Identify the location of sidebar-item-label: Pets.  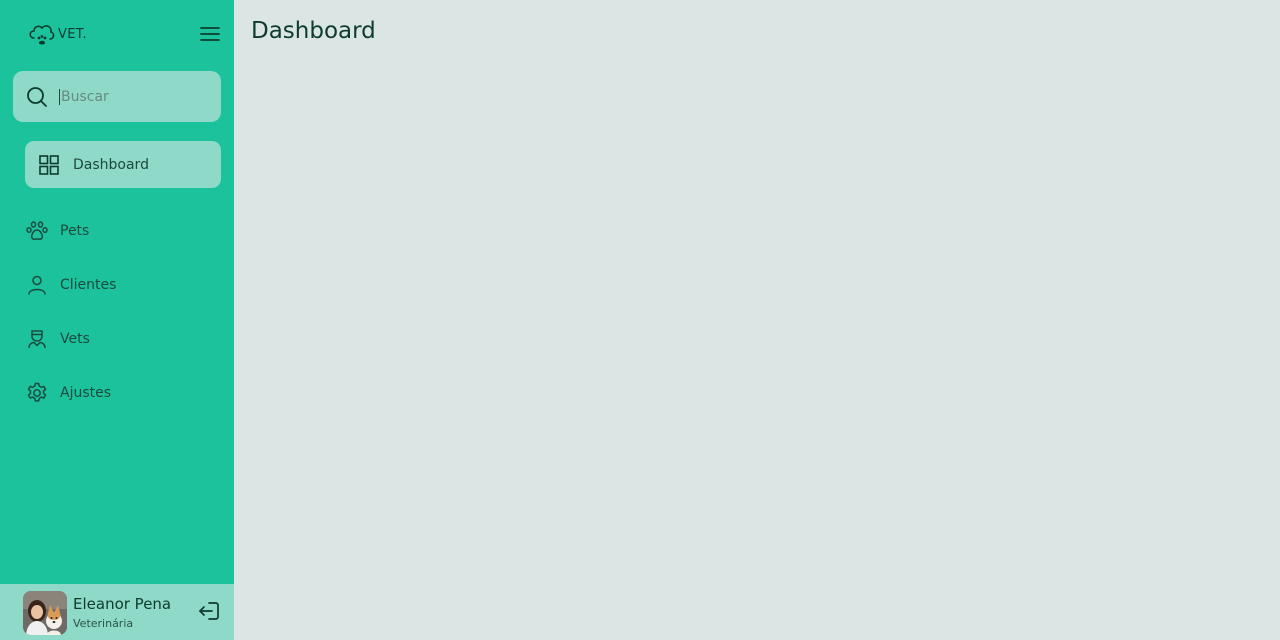
(75, 231).